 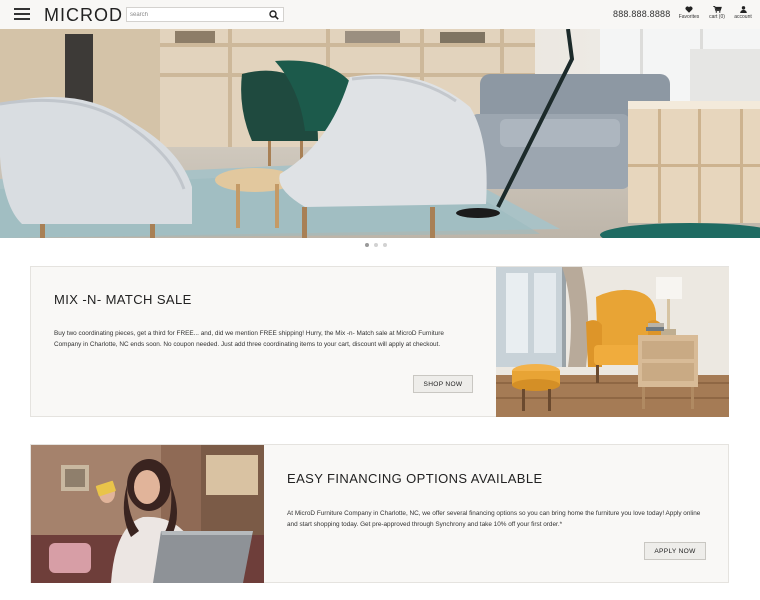 I want to click on menu-icon, so click(x=22, y=14).